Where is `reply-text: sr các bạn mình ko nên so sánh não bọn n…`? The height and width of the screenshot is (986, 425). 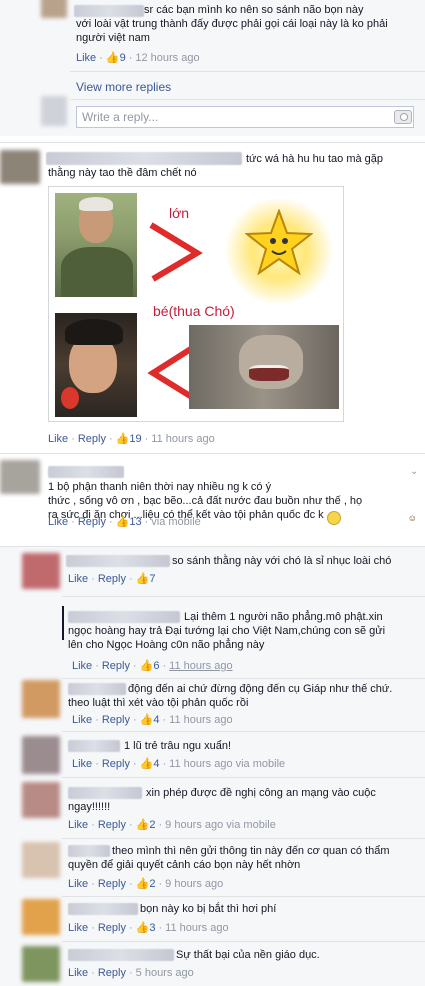
reply-text: sr các bạn mình ko nên so sánh não bọn n… is located at coordinates (232, 24).